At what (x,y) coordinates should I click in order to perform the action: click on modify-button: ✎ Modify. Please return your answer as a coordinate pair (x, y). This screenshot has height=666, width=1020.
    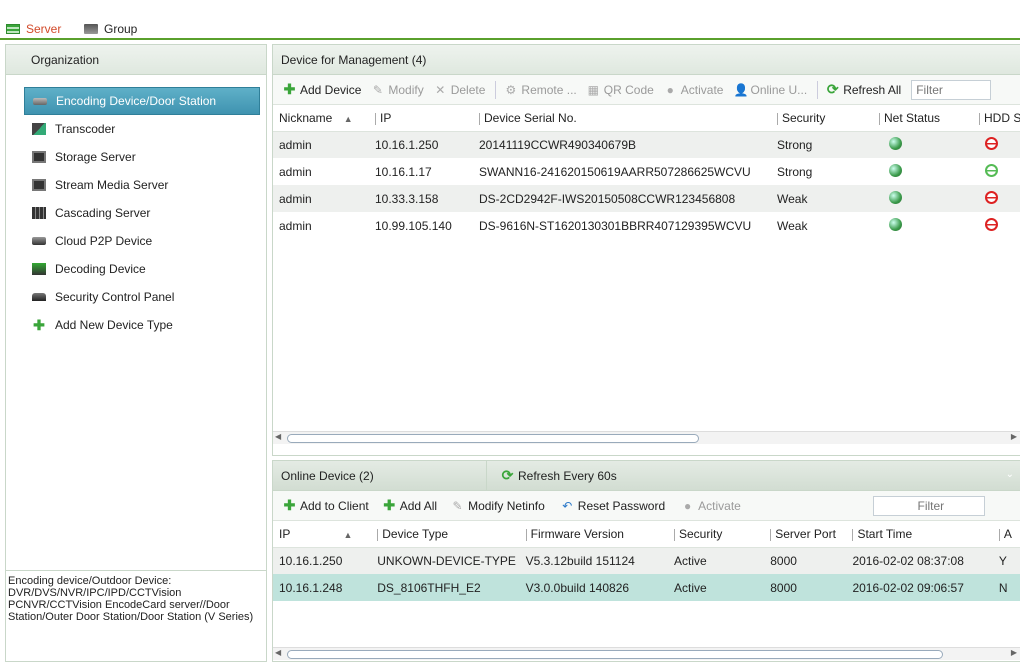
    Looking at the image, I should click on (397, 89).